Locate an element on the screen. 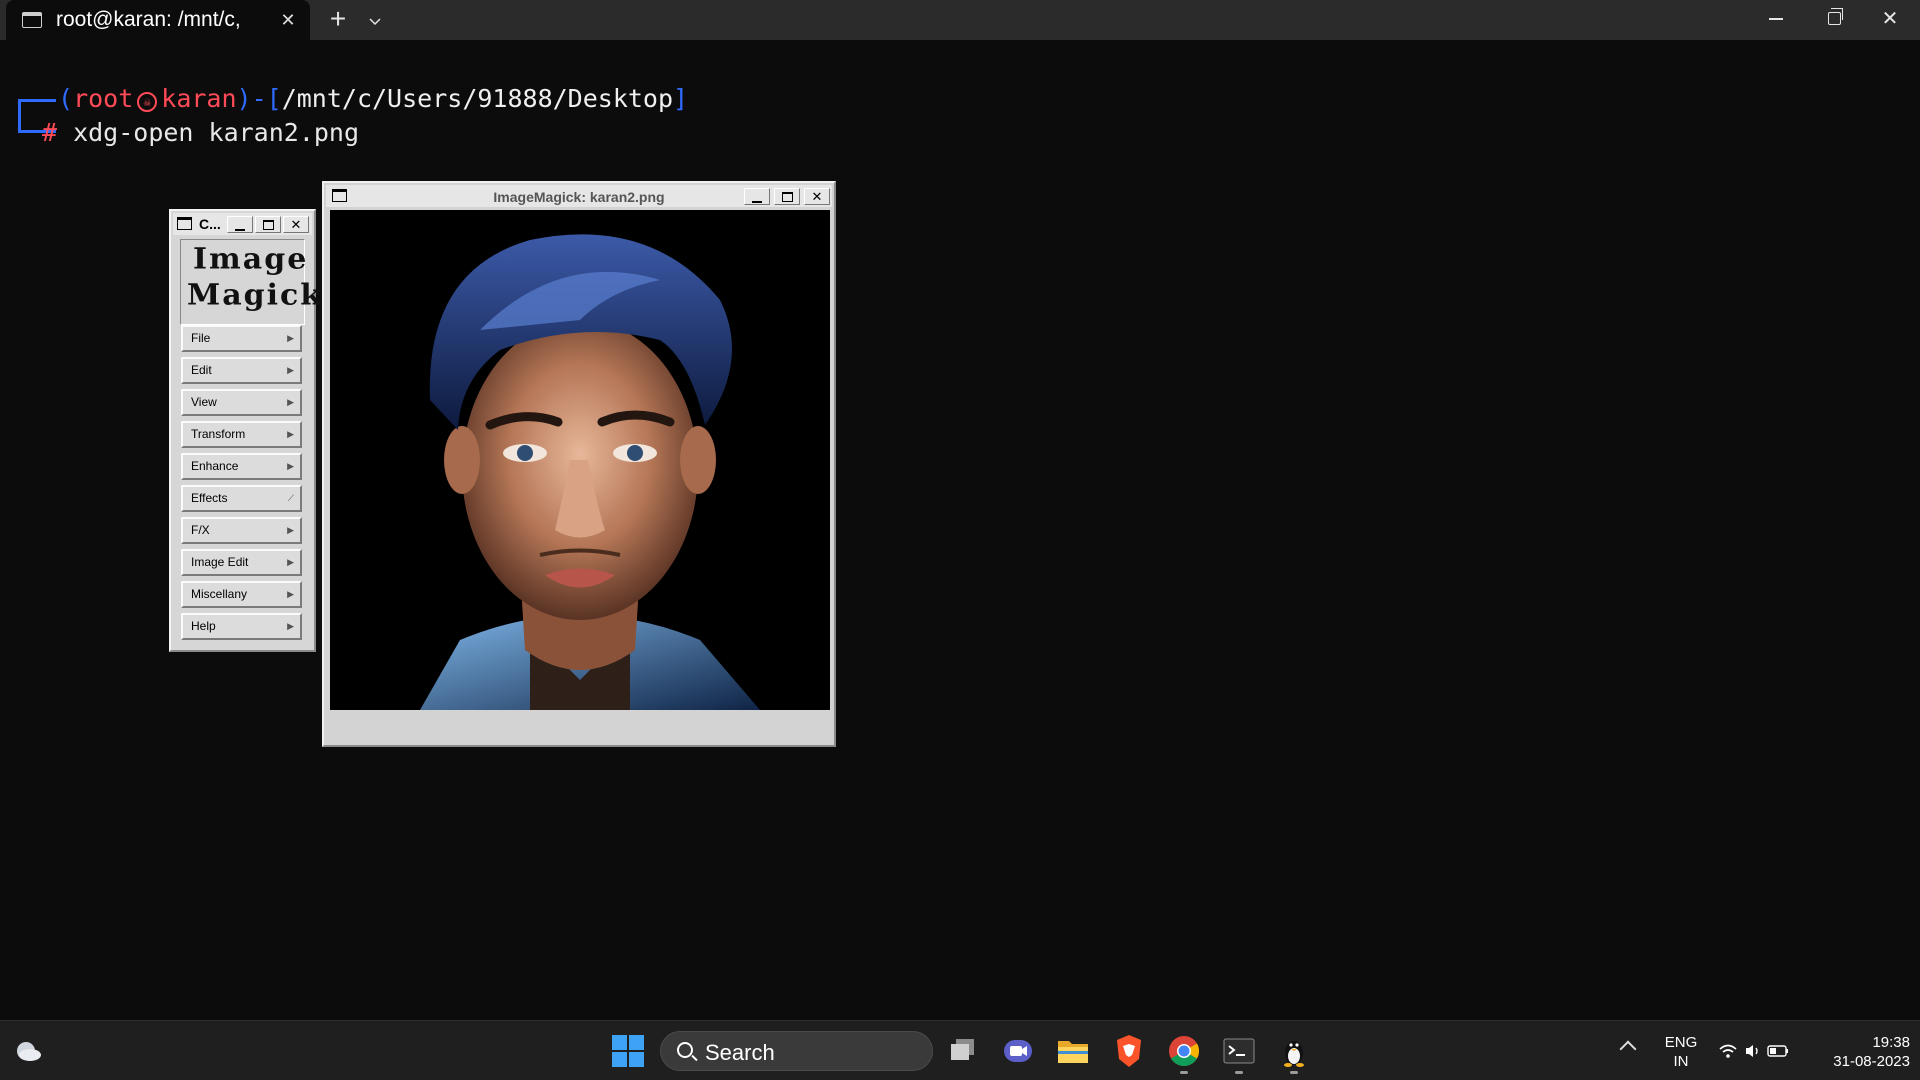 Image resolution: width=1920 pixels, height=1080 pixels. menu-transform: Transform ▶ is located at coordinates (241, 434).